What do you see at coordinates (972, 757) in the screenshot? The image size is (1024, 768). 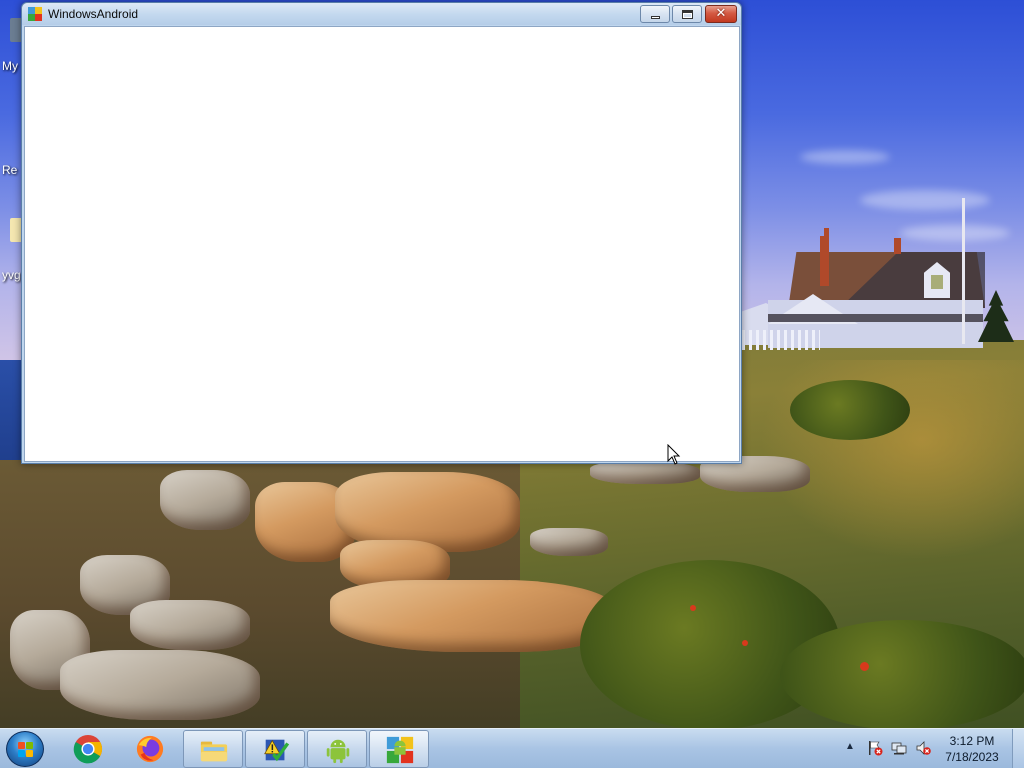 I see `clock-date: 7/18/2023` at bounding box center [972, 757].